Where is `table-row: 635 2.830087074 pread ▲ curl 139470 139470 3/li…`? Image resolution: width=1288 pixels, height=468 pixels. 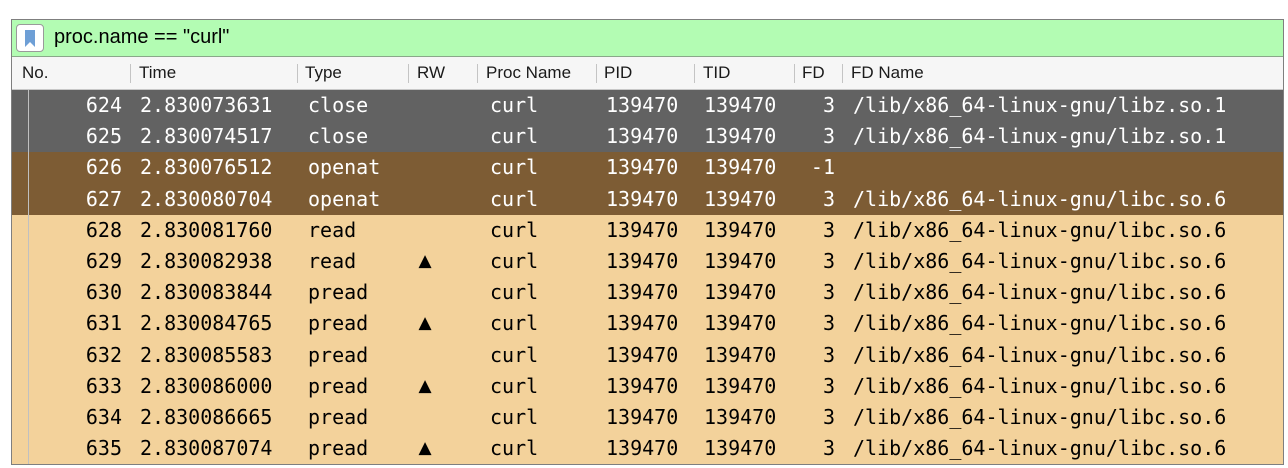 table-row: 635 2.830087074 pread ▲ curl 139470 139470 3/li… is located at coordinates (647, 448).